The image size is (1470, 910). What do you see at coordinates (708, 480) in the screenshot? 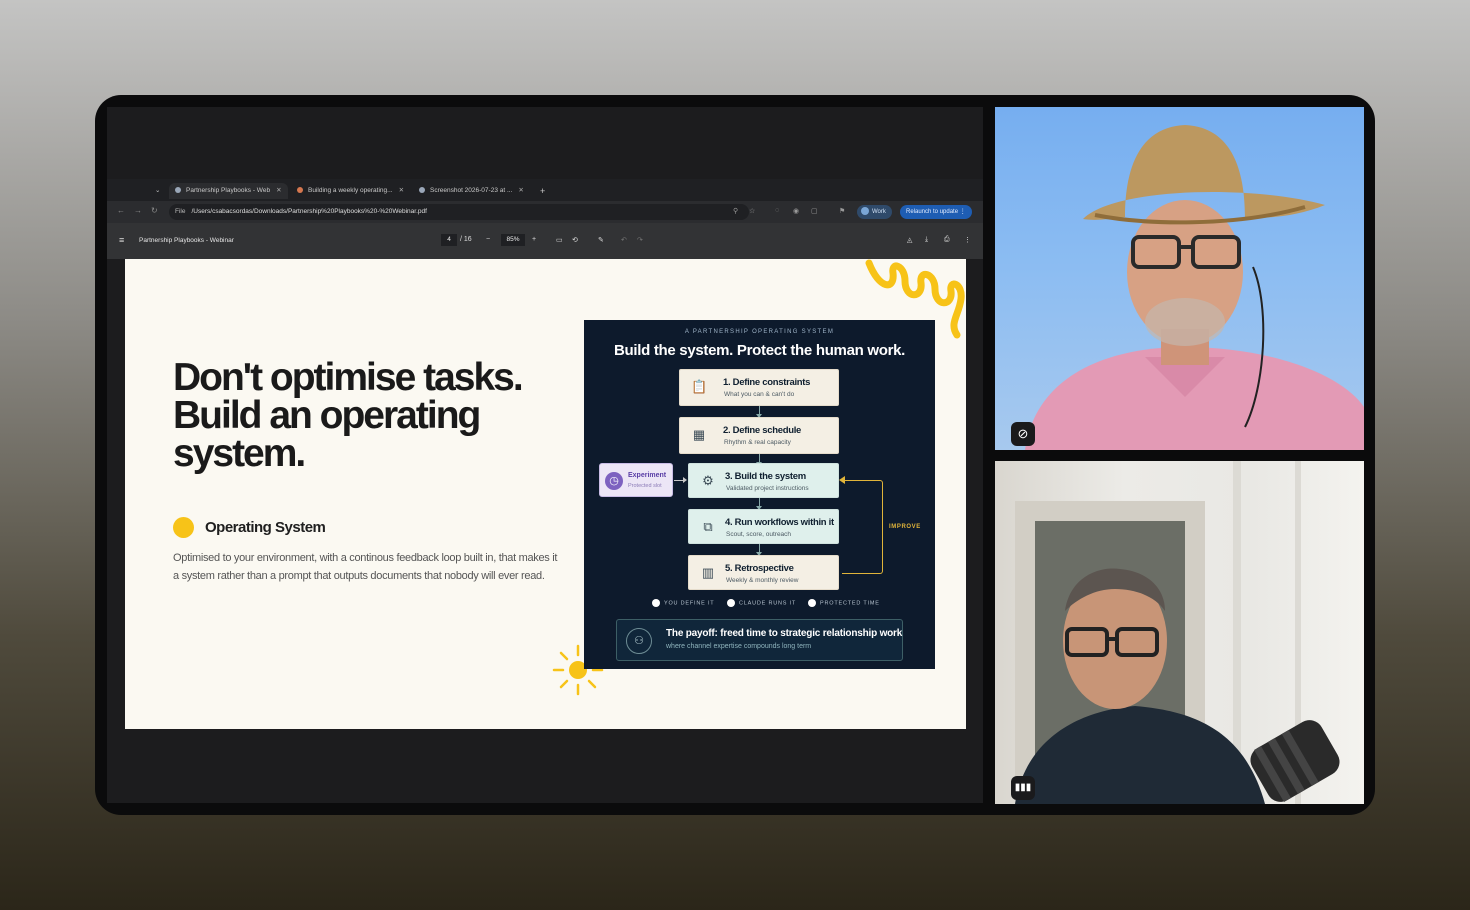
I see `gear-icon: ⚙` at bounding box center [708, 480].